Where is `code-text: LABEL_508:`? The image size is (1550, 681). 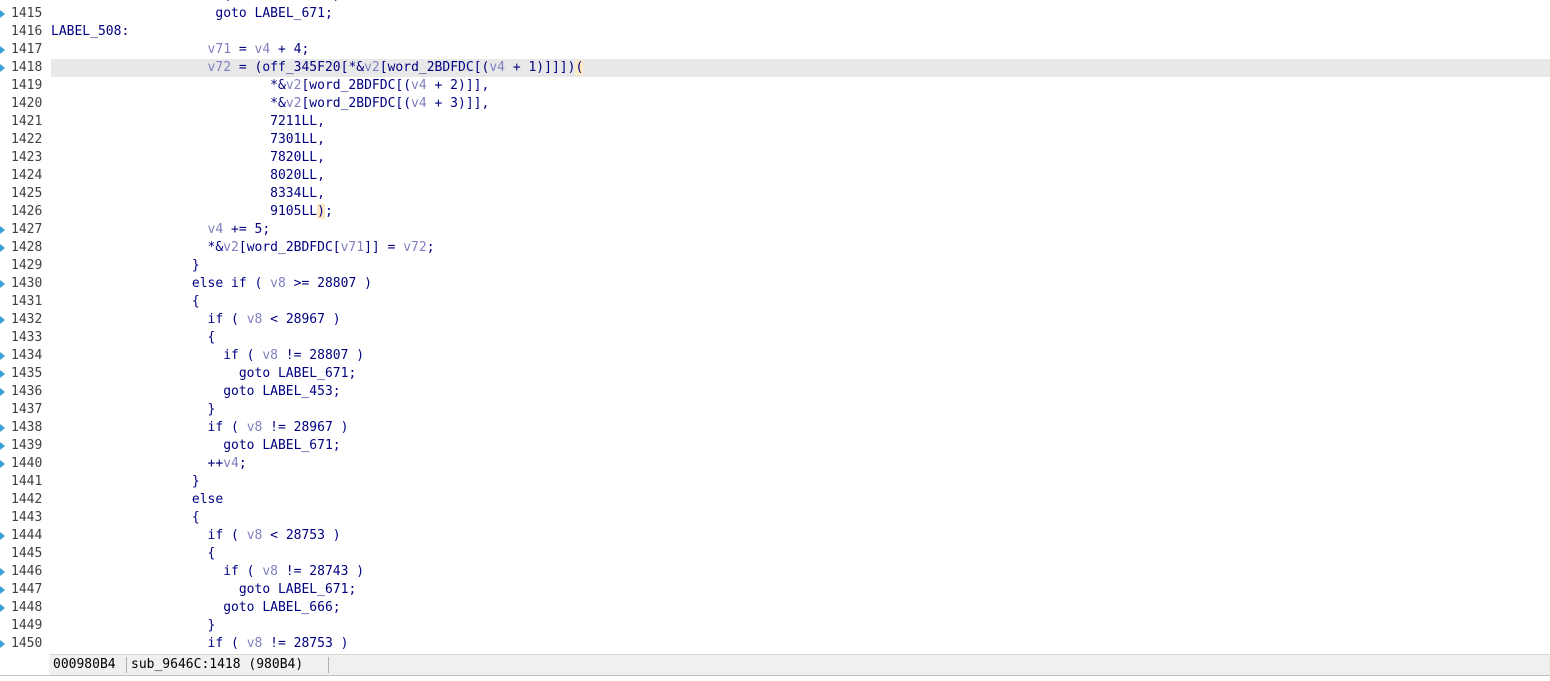 code-text: LABEL_508: is located at coordinates (90, 31).